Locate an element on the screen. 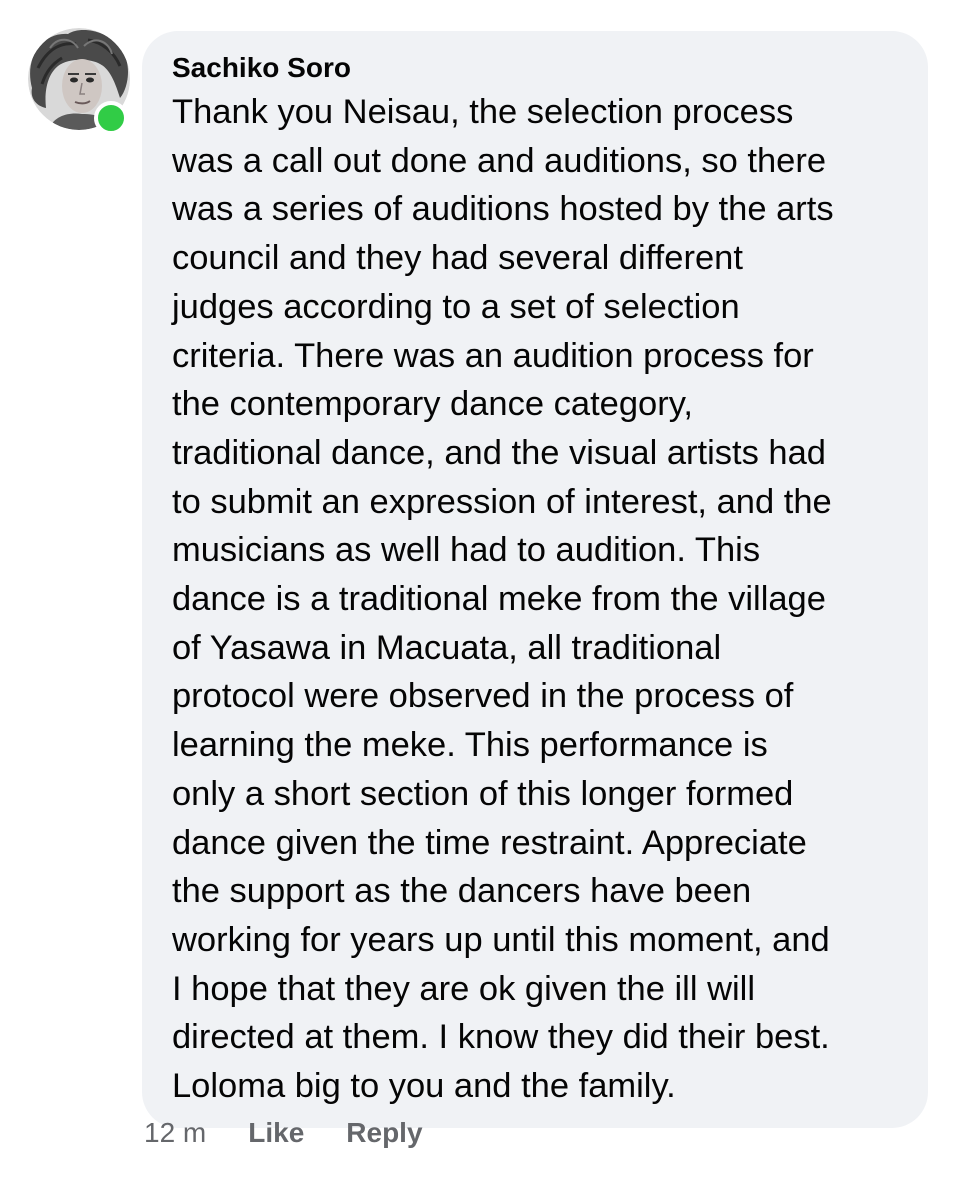 This screenshot has width=960, height=1200. comment-body-line: Thank you Neisau, the selection process is located at coordinates (483, 112).